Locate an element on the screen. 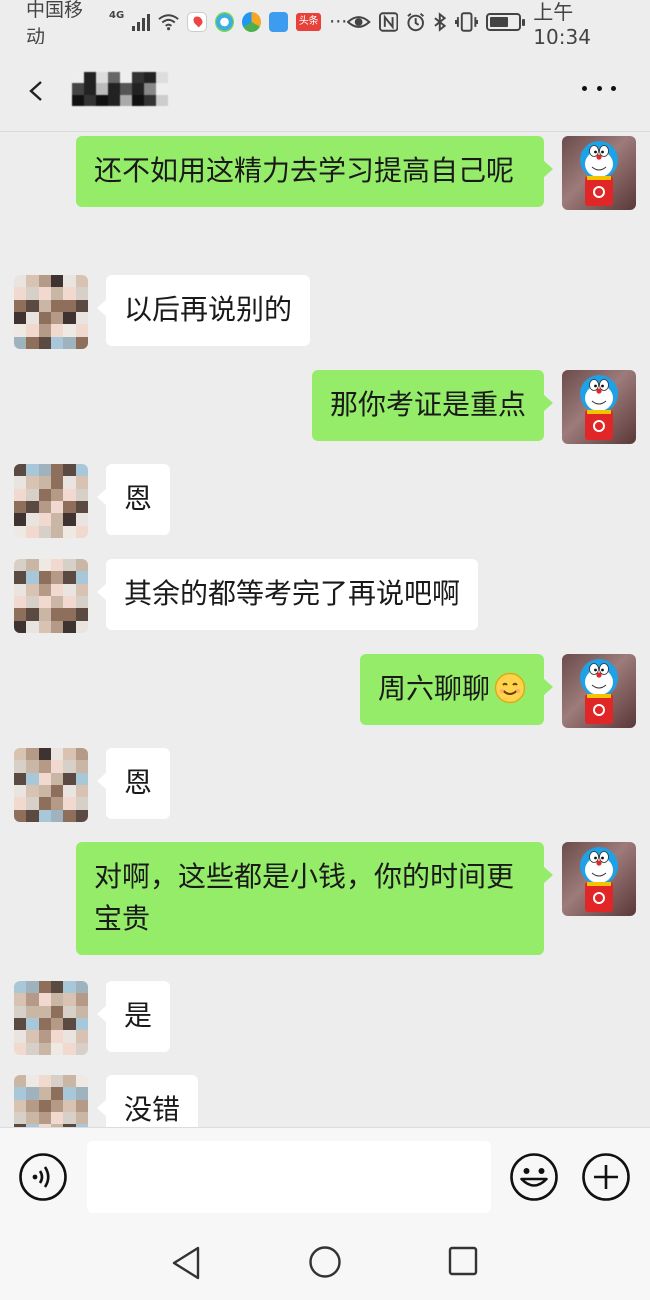 The width and height of the screenshot is (650, 1300). status-right: 上午10:34 is located at coordinates (487, 24).